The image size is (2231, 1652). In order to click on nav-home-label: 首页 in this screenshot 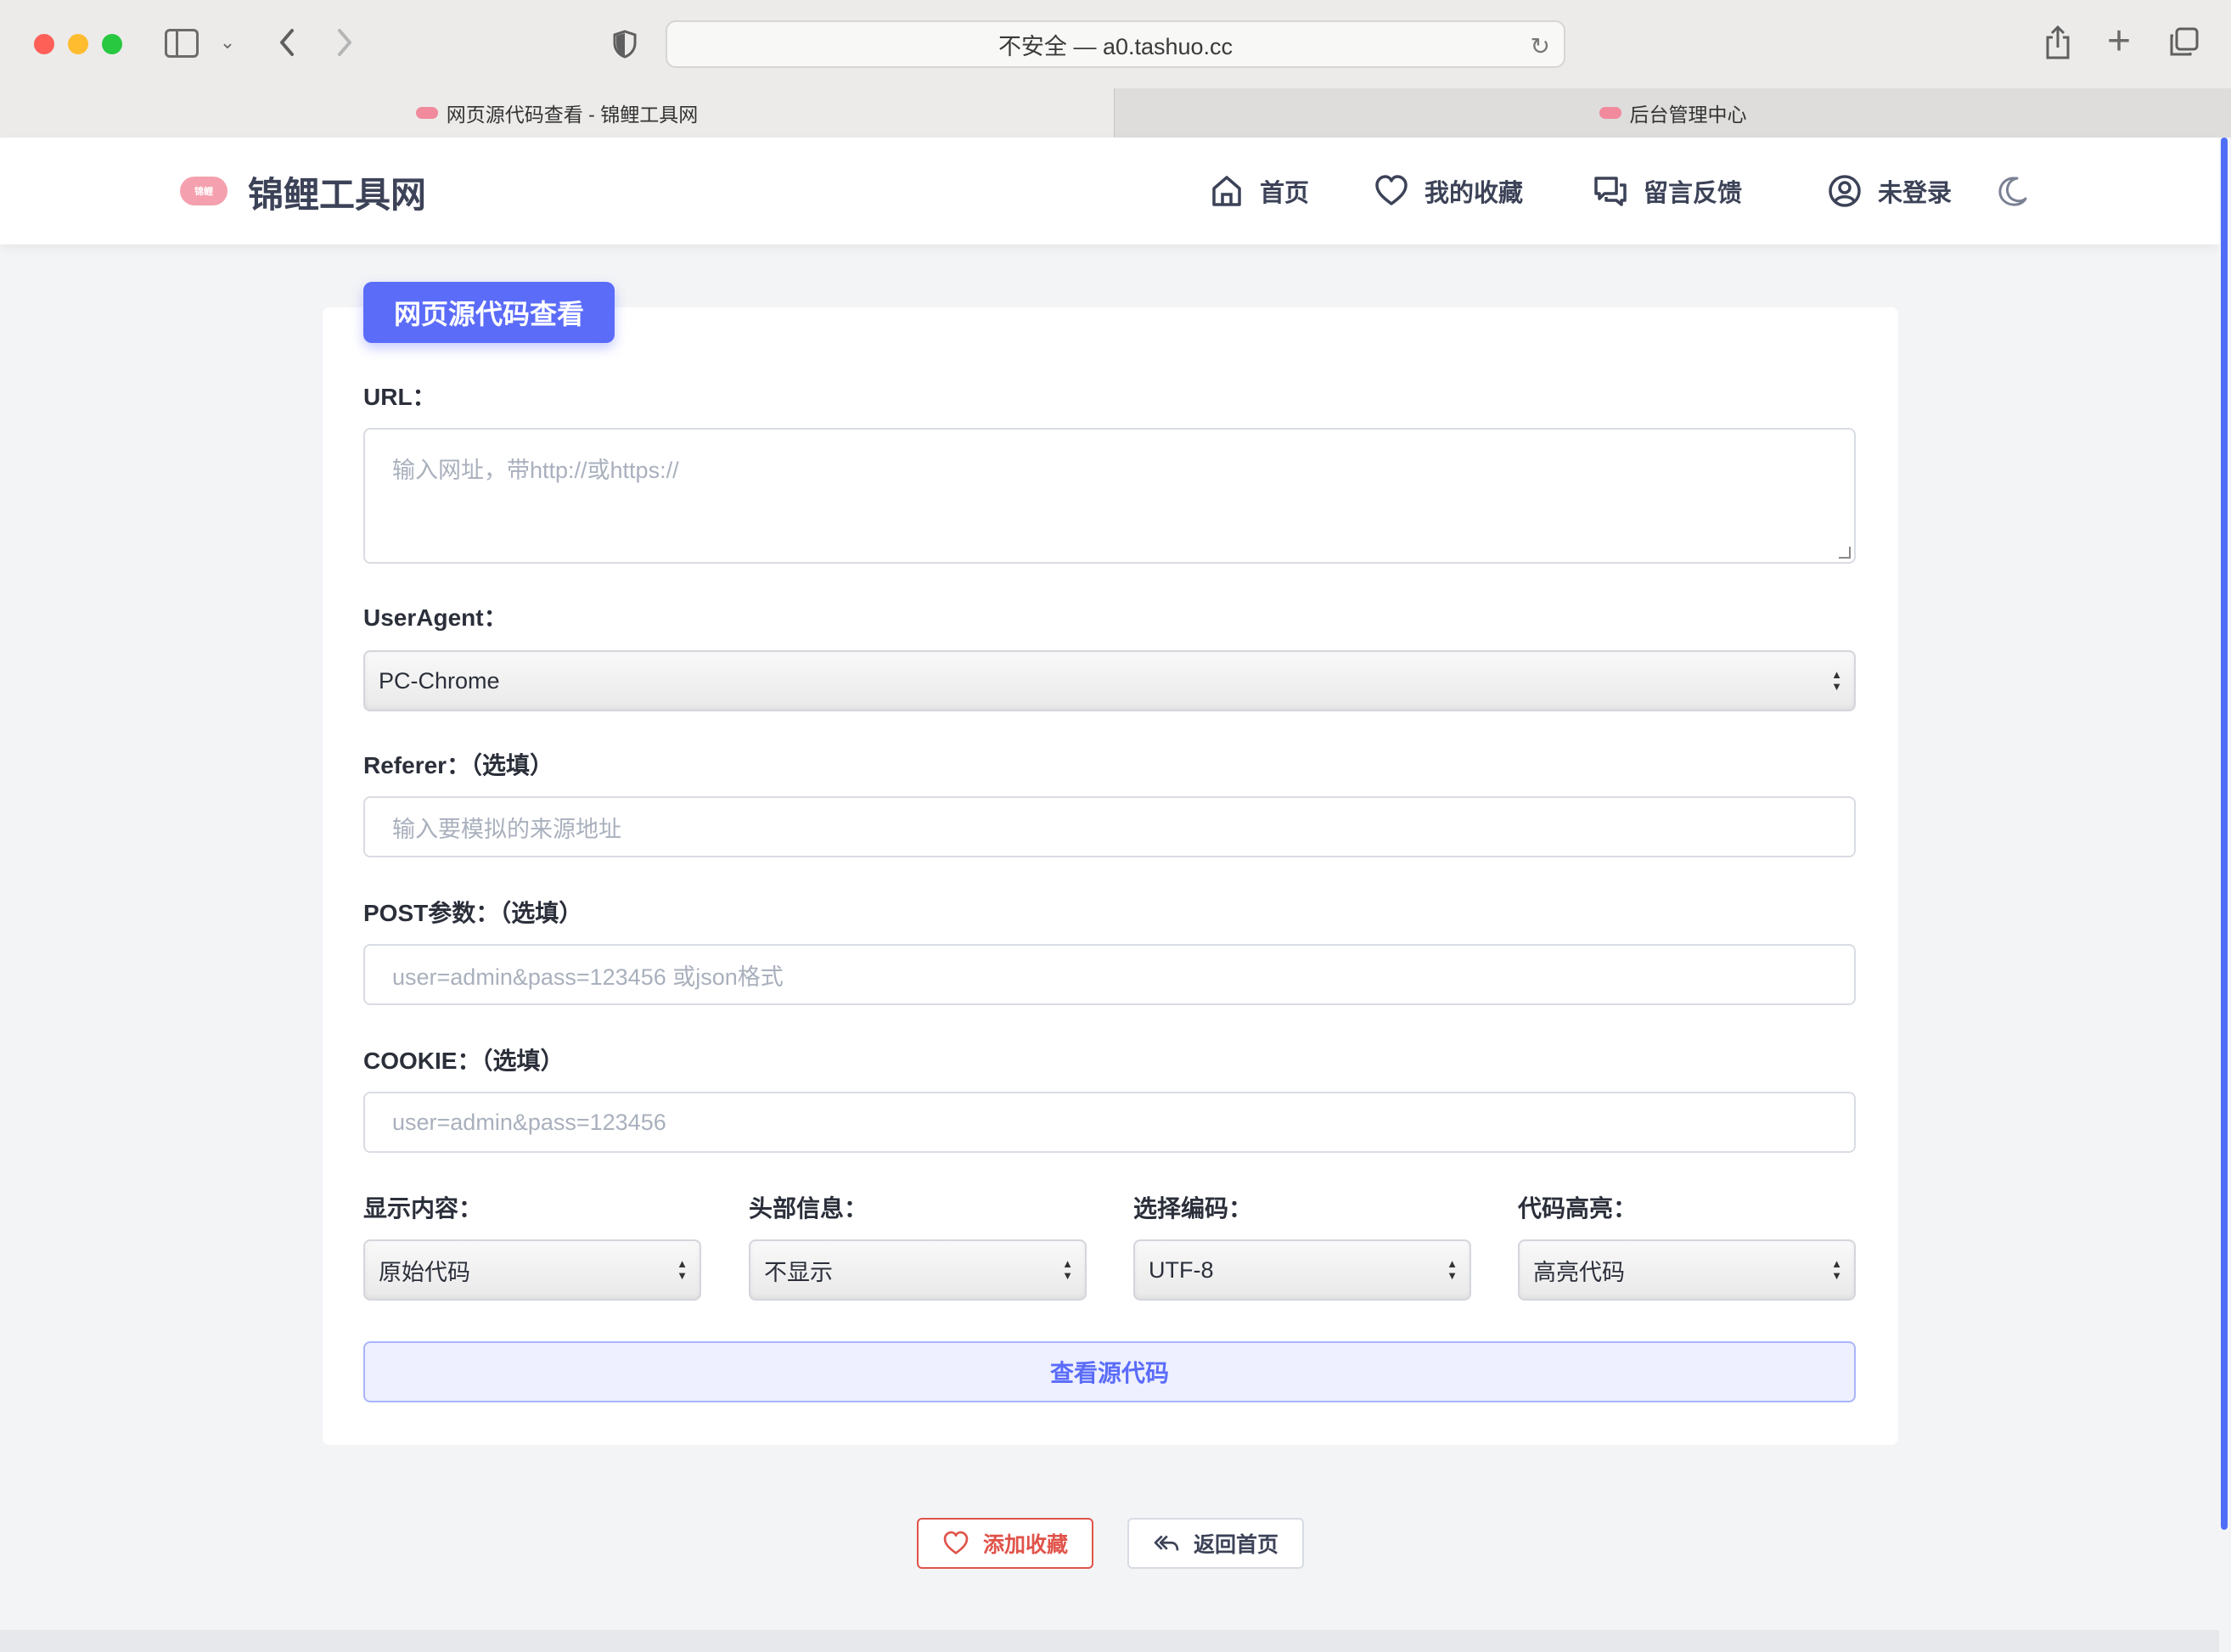, I will do `click(1285, 193)`.